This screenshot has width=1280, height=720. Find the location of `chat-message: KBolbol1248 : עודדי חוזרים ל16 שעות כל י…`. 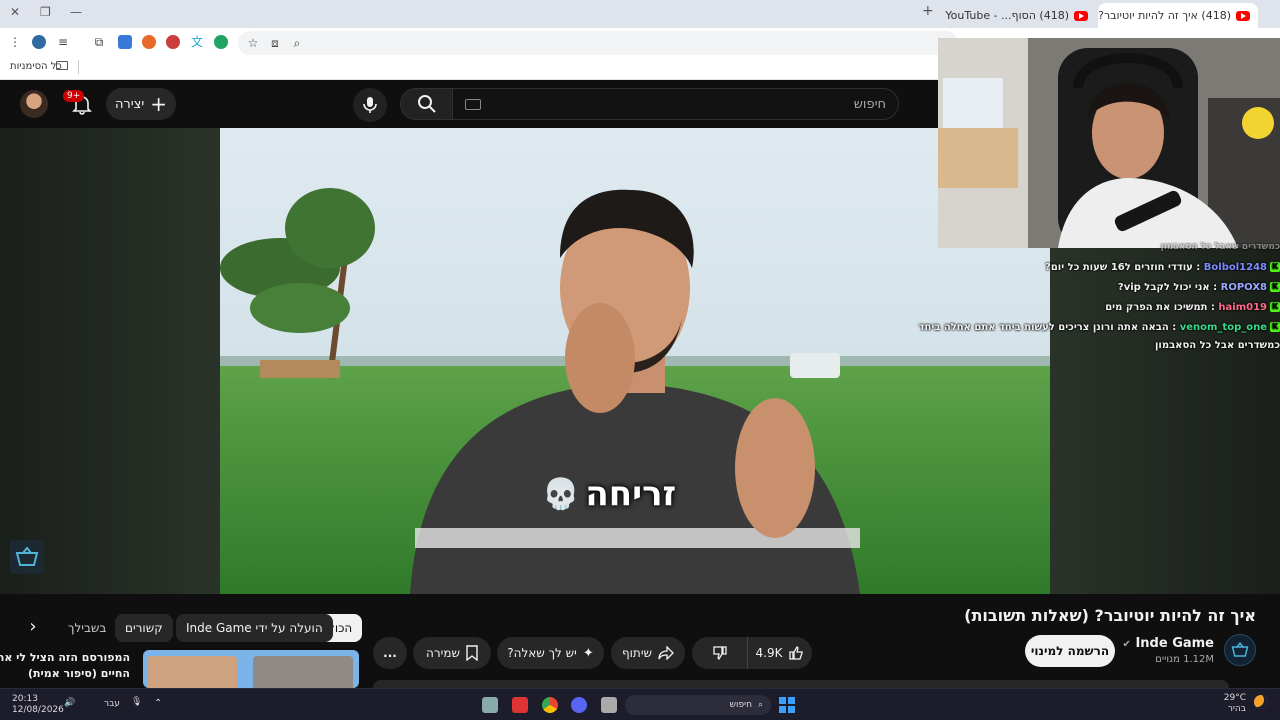

chat-message: KBolbol1248 : עודדי חוזרים ל16 שעות כל י… is located at coordinates (1162, 267).